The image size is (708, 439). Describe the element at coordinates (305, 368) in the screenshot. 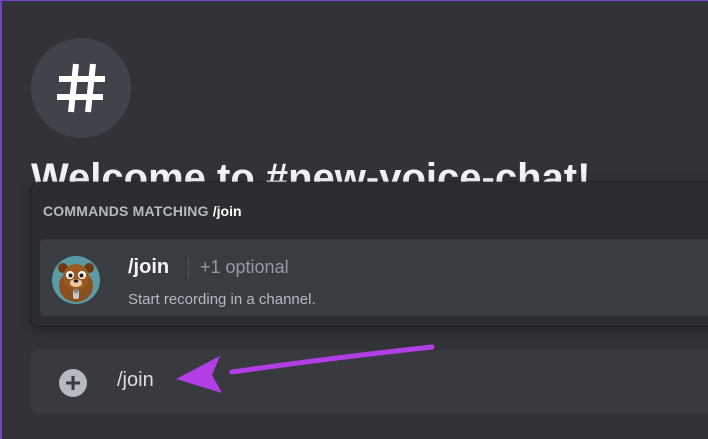

I see `annotation-arrow` at that location.